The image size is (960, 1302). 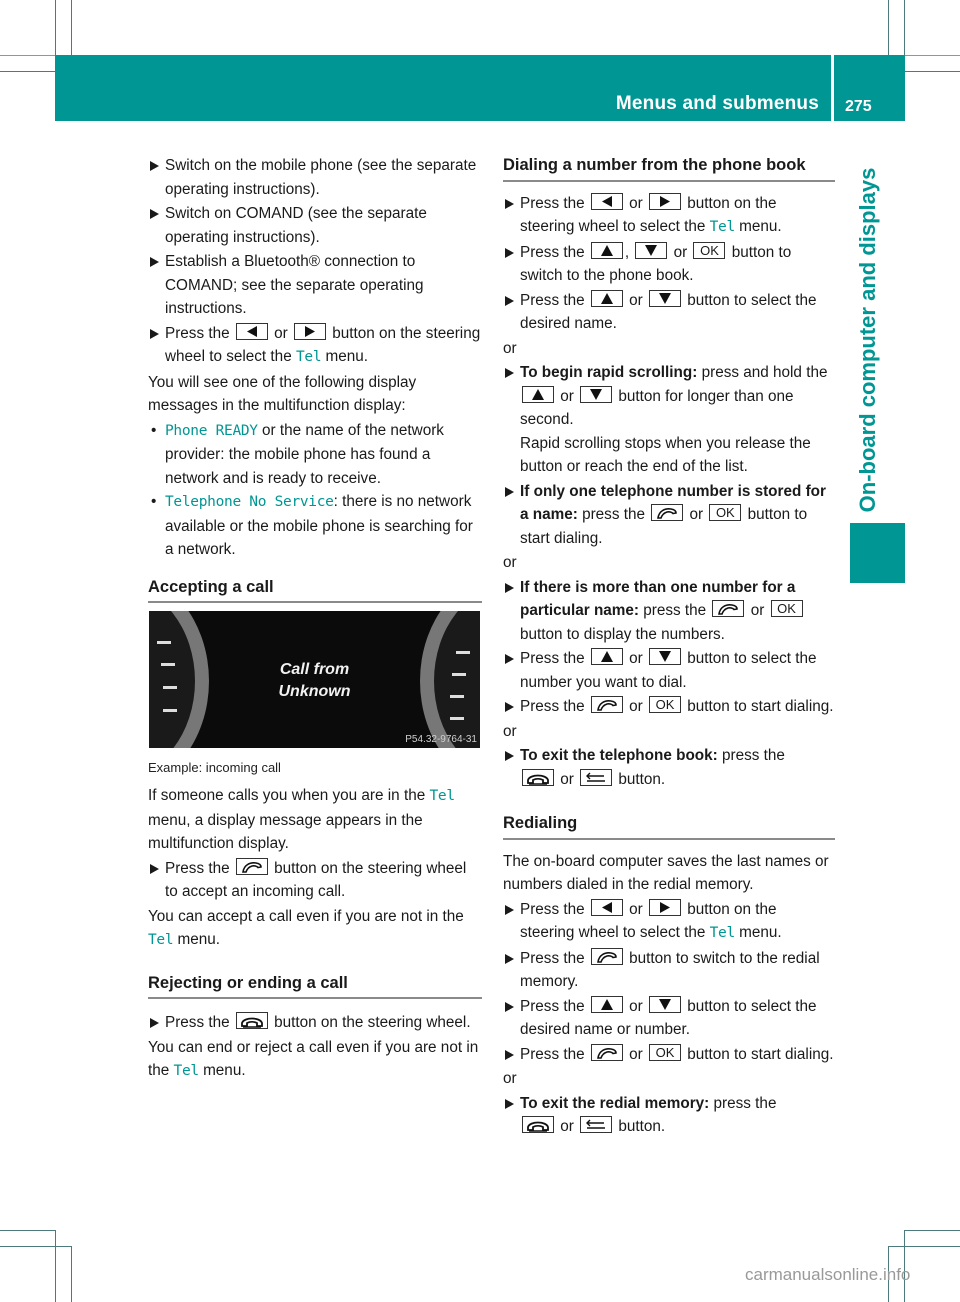 I want to click on figure-caption: Example: incoming call, so click(x=214, y=767).